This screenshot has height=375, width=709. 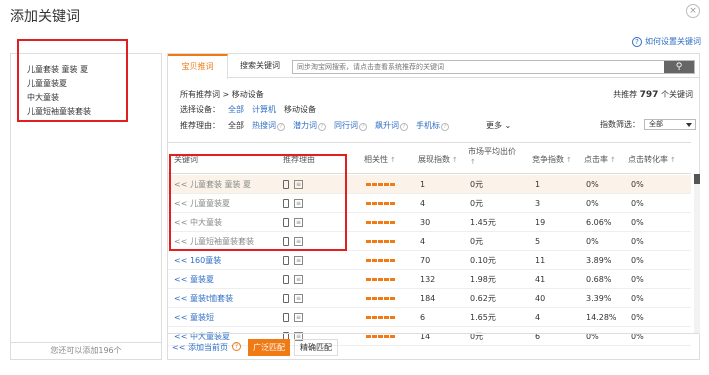 What do you see at coordinates (197, 260) in the screenshot?
I see `keyword-cell: << 160童装` at bounding box center [197, 260].